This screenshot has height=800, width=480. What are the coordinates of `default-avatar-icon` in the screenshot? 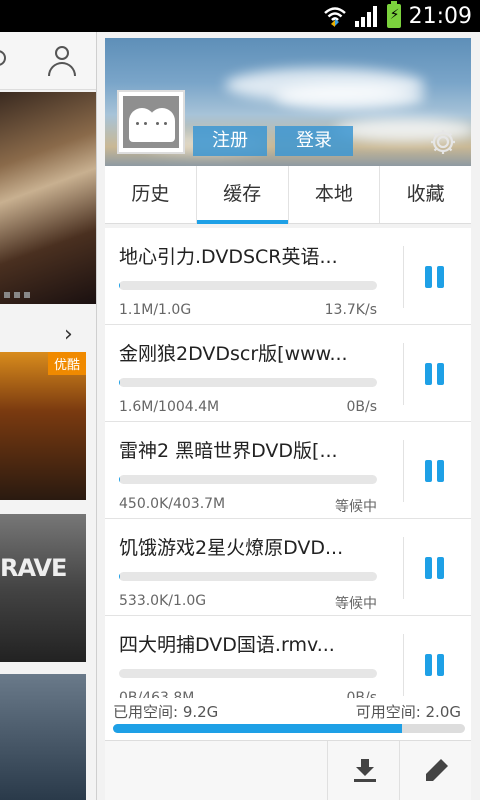 It's located at (151, 122).